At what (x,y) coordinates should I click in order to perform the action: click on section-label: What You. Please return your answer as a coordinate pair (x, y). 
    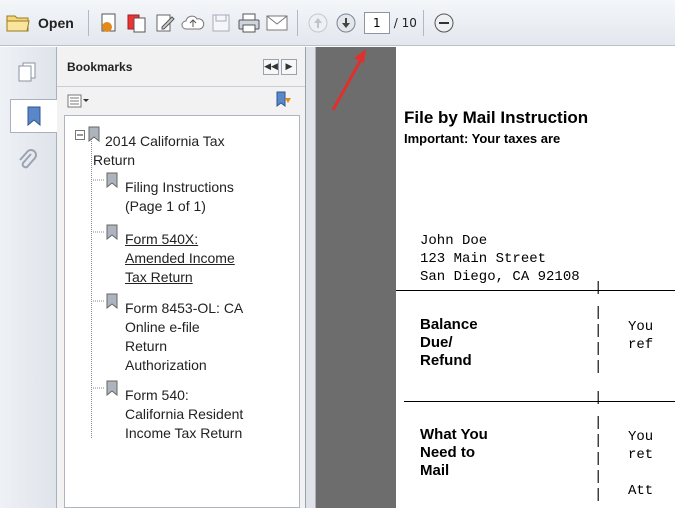
    Looking at the image, I should click on (454, 434).